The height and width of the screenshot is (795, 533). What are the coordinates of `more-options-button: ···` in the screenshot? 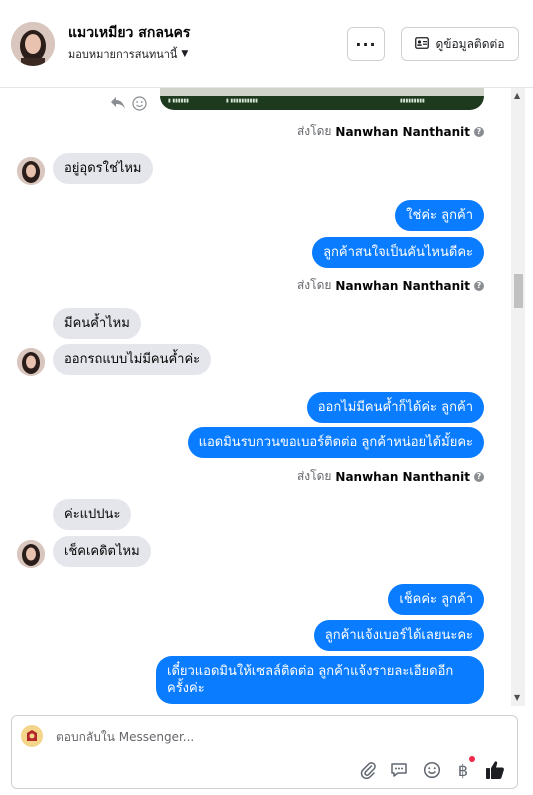 It's located at (366, 44).